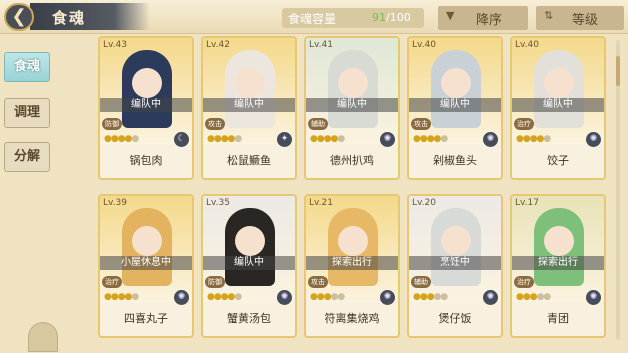 The image size is (628, 353). I want to click on tab-cook: 调理, so click(27, 113).